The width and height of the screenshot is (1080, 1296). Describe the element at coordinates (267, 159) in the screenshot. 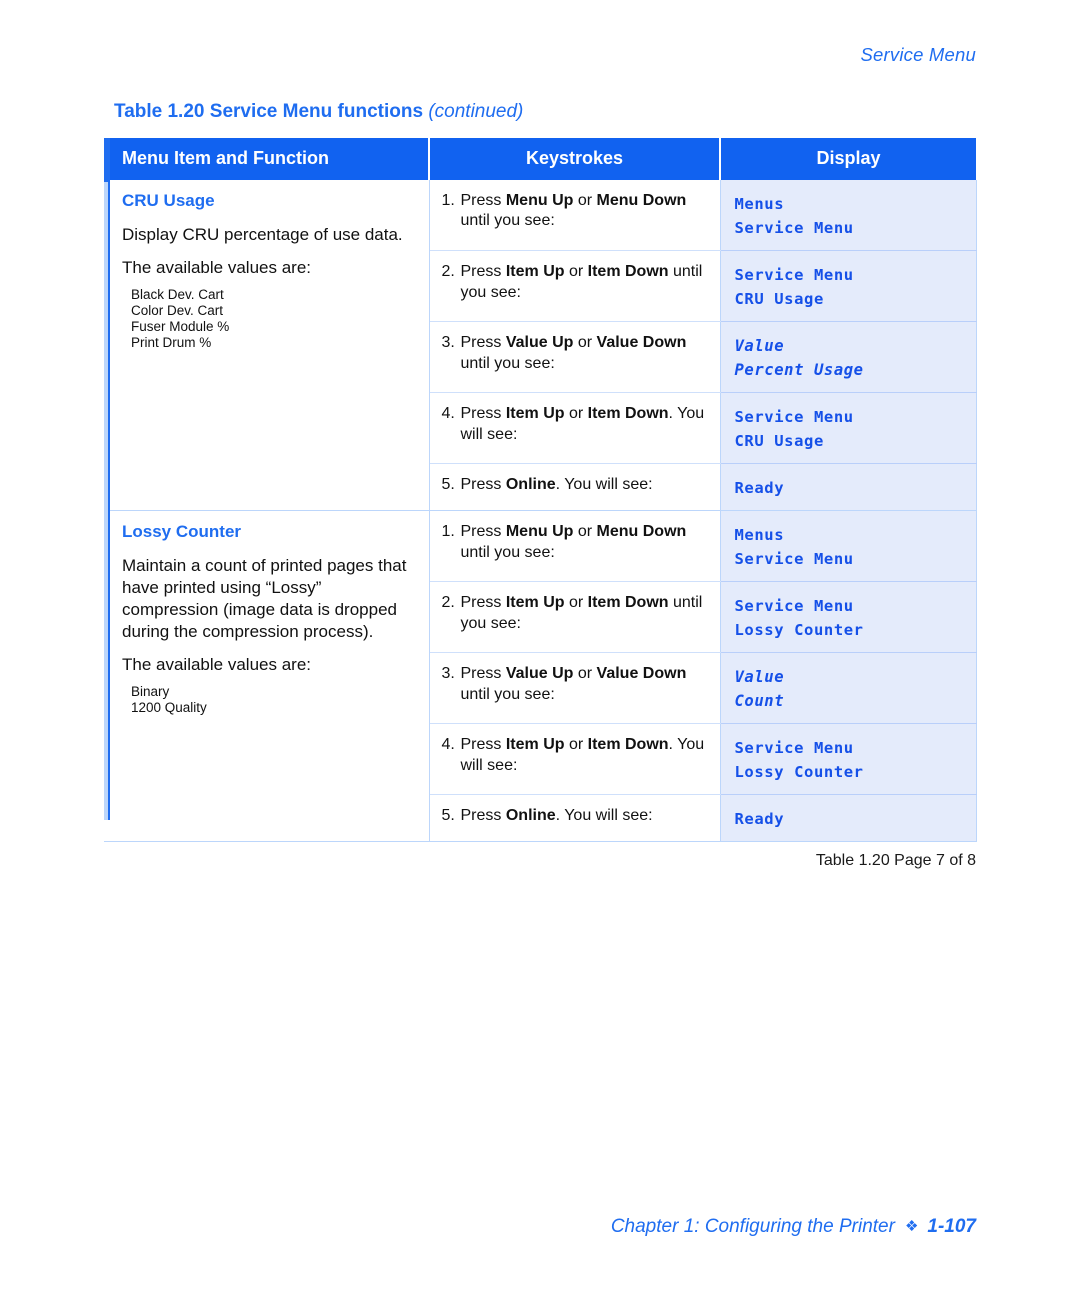

I see `column-header-menu-item: Menu Item and Function` at that location.